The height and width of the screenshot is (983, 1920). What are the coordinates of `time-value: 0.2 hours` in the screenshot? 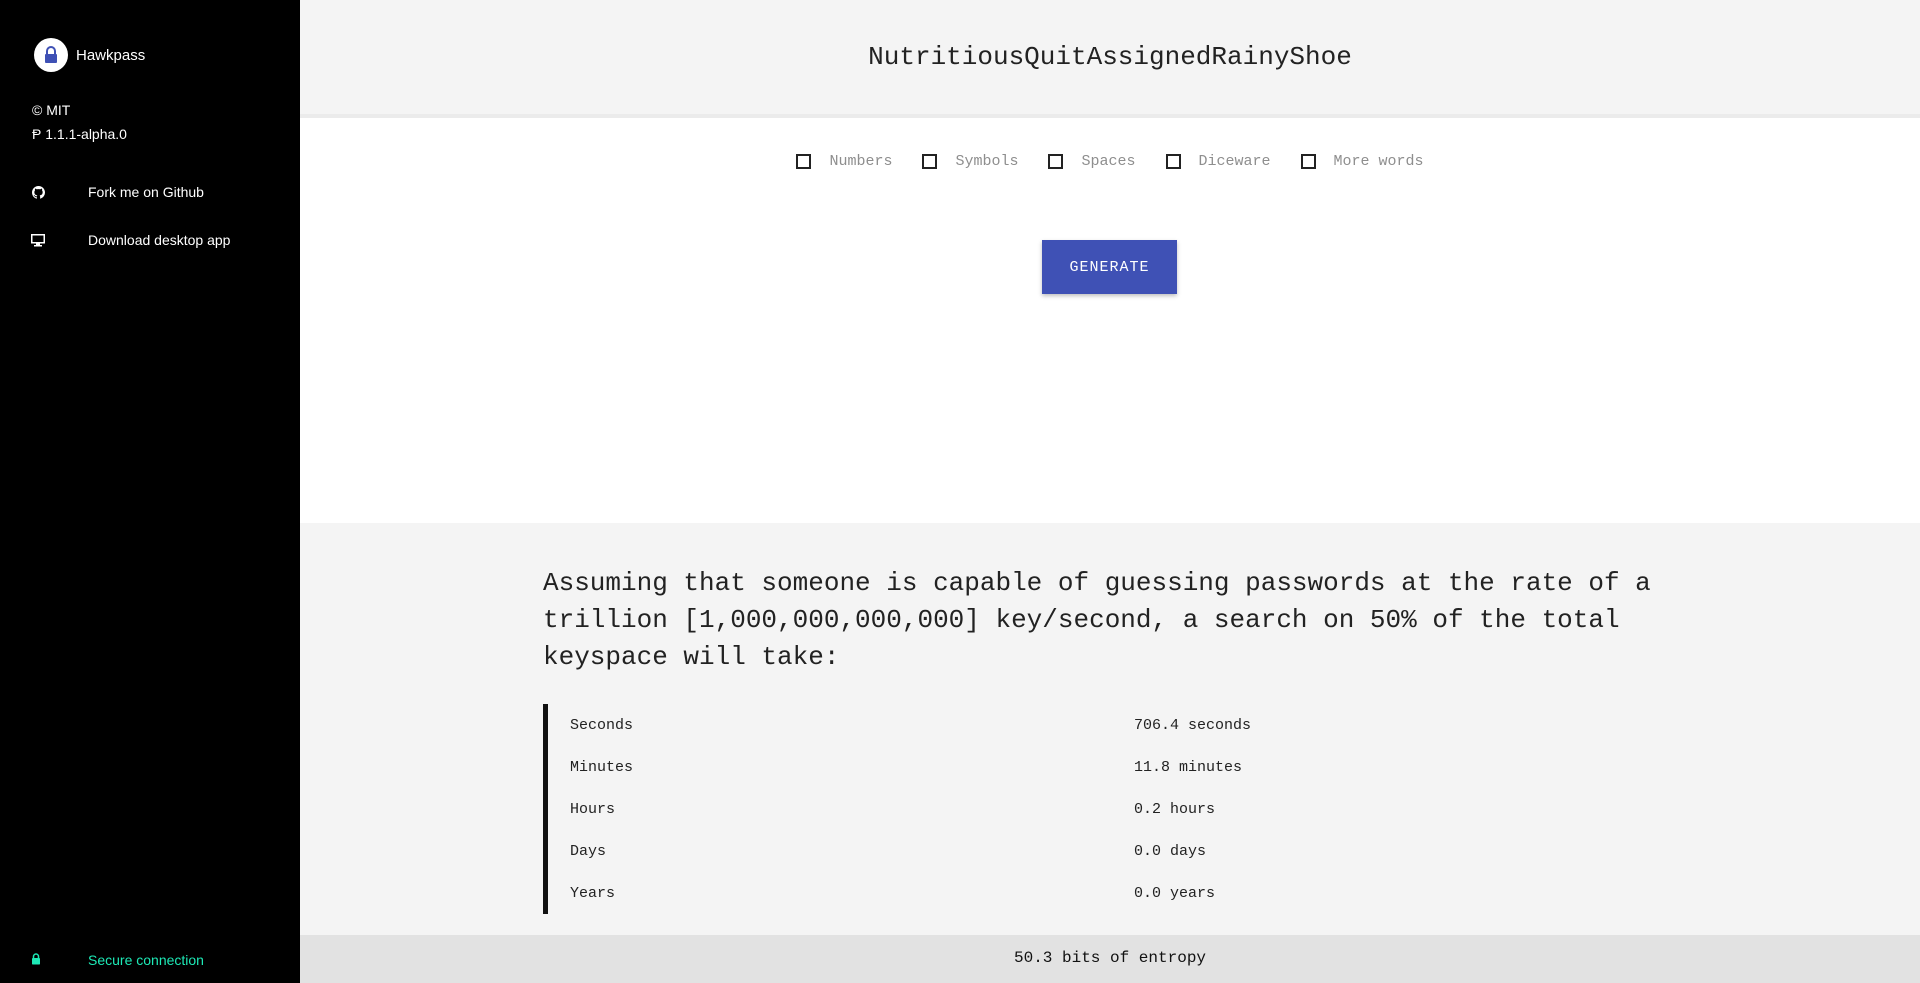 It's located at (1175, 809).